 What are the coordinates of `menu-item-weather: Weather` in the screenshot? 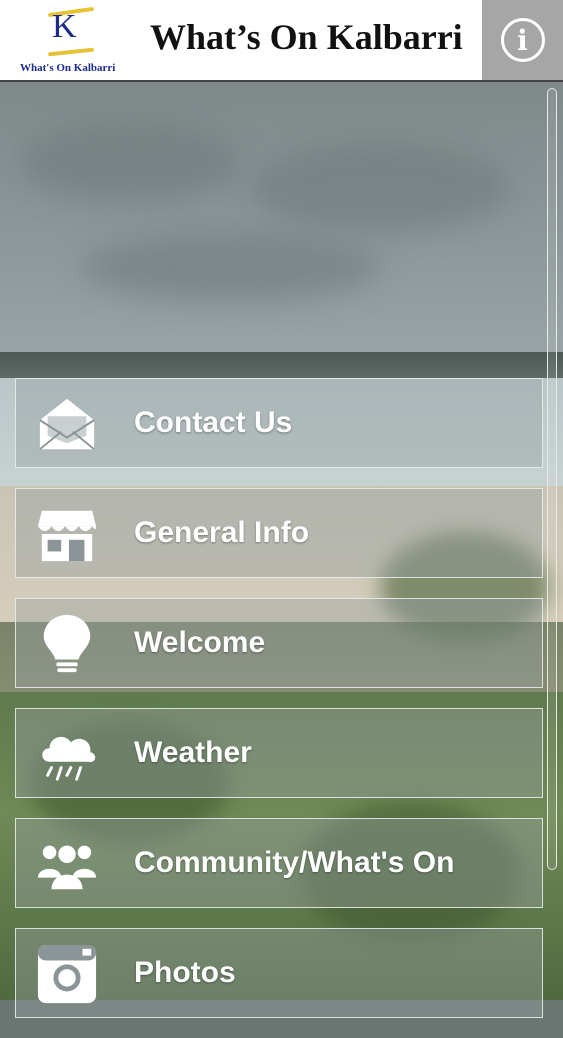 It's located at (279, 753).